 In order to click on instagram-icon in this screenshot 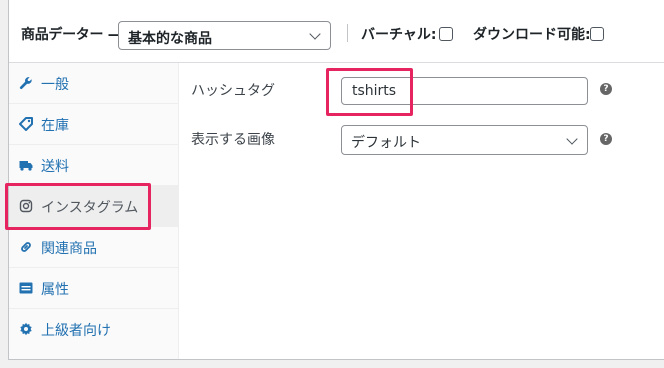, I will do `click(26, 206)`.